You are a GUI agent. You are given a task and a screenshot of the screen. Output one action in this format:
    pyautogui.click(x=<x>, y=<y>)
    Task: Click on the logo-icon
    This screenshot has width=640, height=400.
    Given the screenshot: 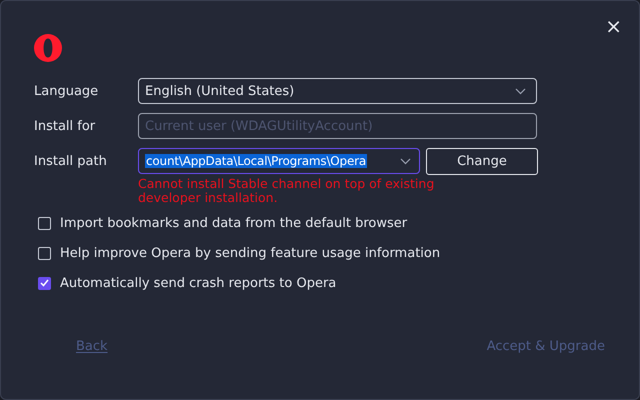 What is the action you would take?
    pyautogui.click(x=48, y=48)
    